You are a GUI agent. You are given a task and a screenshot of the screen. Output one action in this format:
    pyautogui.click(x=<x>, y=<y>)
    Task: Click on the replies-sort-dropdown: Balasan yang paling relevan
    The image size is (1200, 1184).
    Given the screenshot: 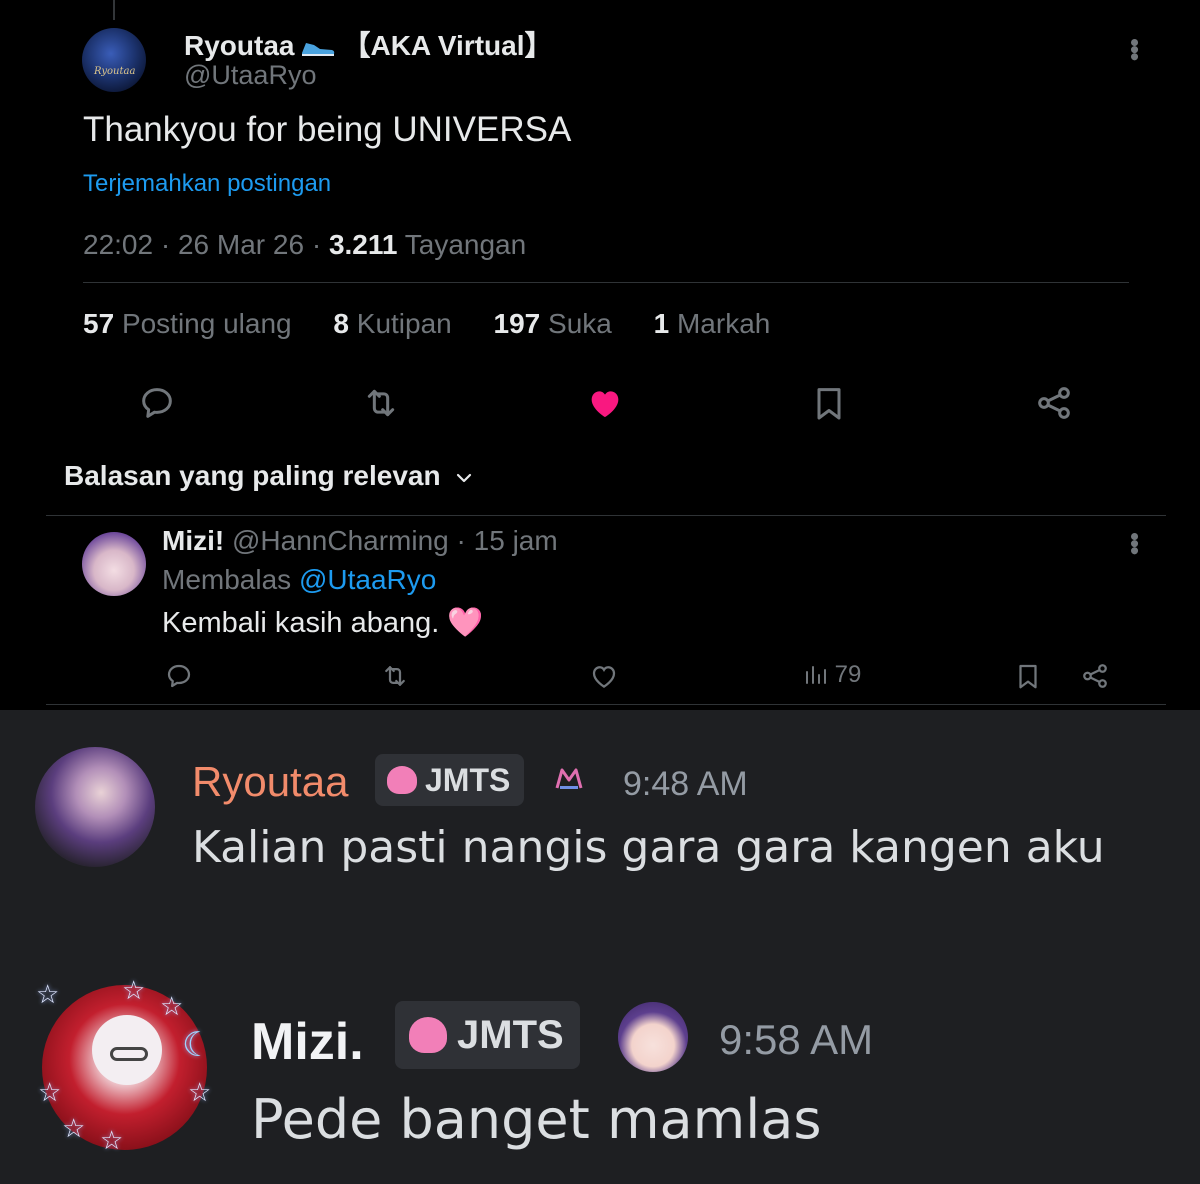 What is the action you would take?
    pyautogui.click(x=269, y=476)
    